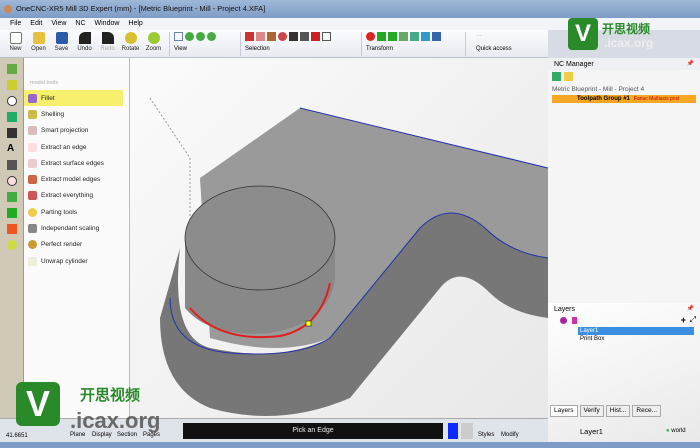 Image resolution: width=700 pixels, height=448 pixels. I want to click on layer-row: Layer1, so click(636, 331).